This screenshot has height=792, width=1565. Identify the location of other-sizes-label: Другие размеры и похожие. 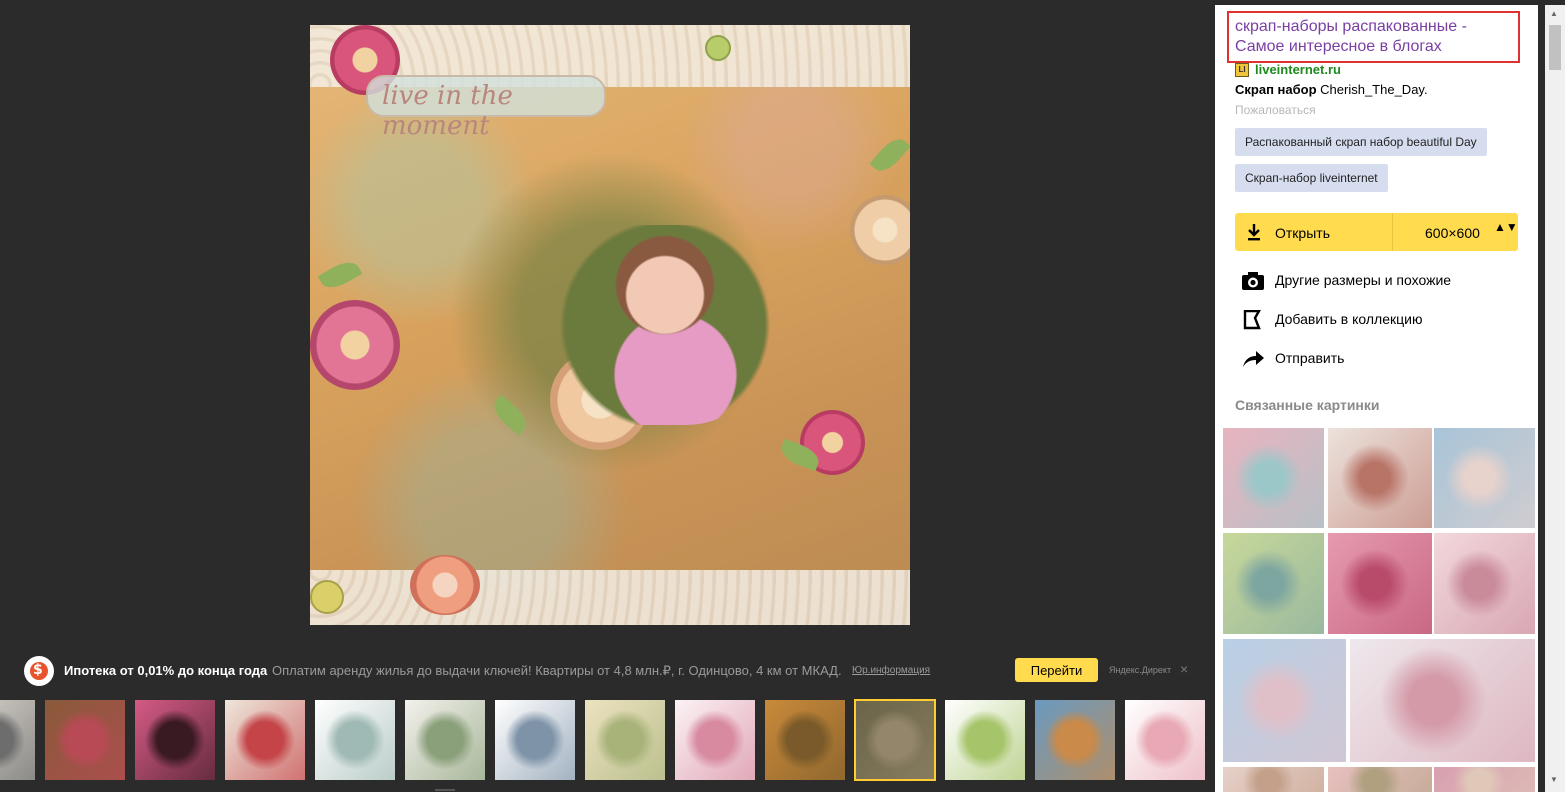
(1363, 280).